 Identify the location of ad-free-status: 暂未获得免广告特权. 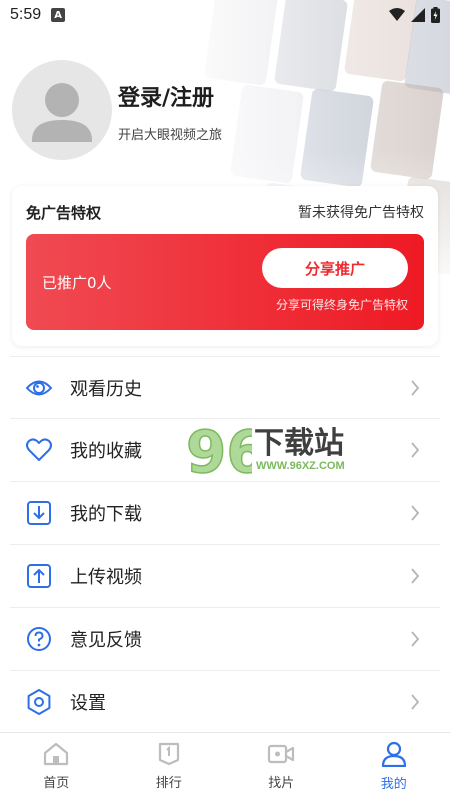
(361, 213).